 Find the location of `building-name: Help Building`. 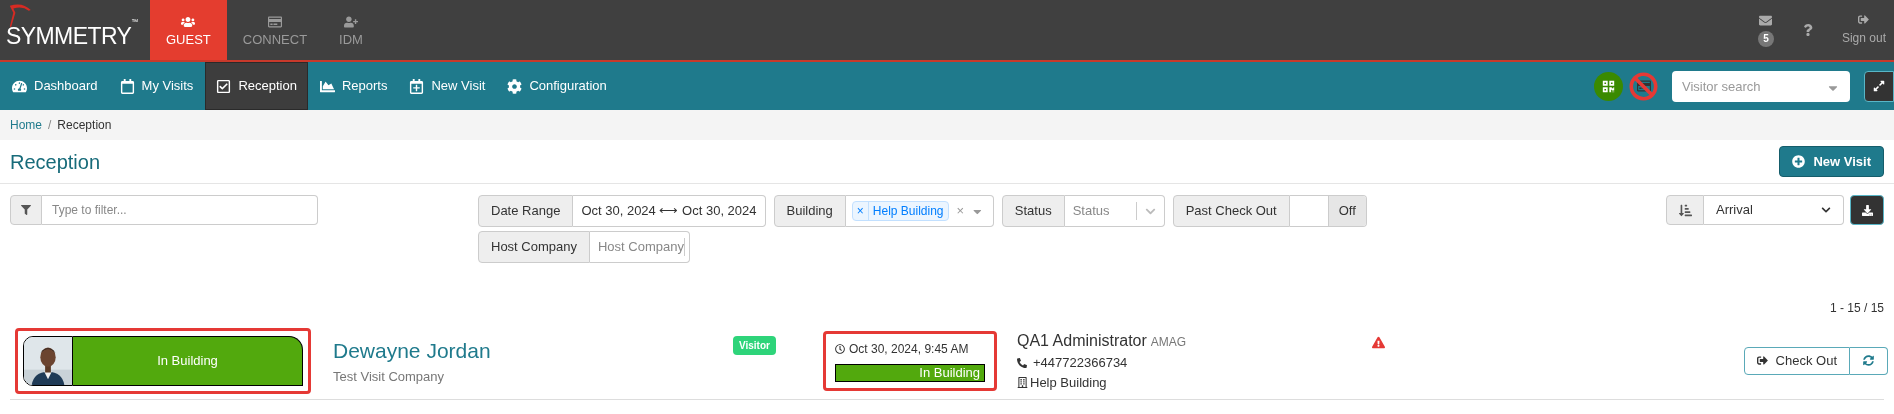

building-name: Help Building is located at coordinates (1068, 382).